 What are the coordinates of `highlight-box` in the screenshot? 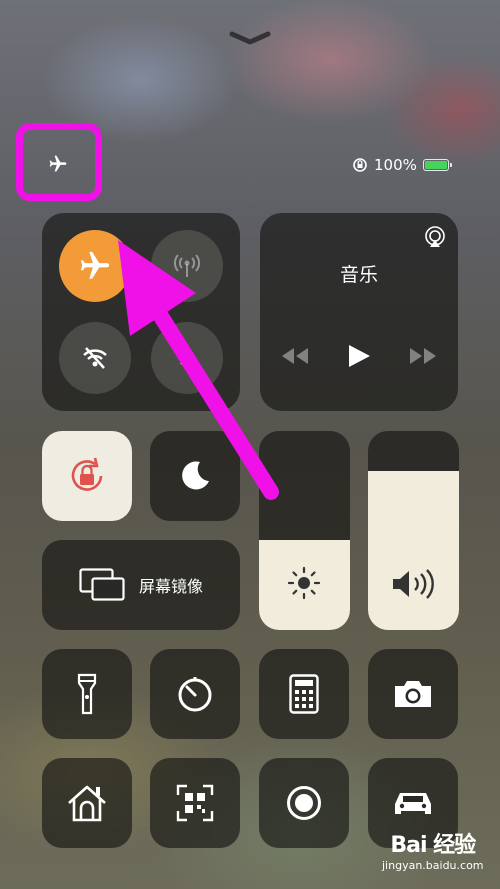 It's located at (59, 162).